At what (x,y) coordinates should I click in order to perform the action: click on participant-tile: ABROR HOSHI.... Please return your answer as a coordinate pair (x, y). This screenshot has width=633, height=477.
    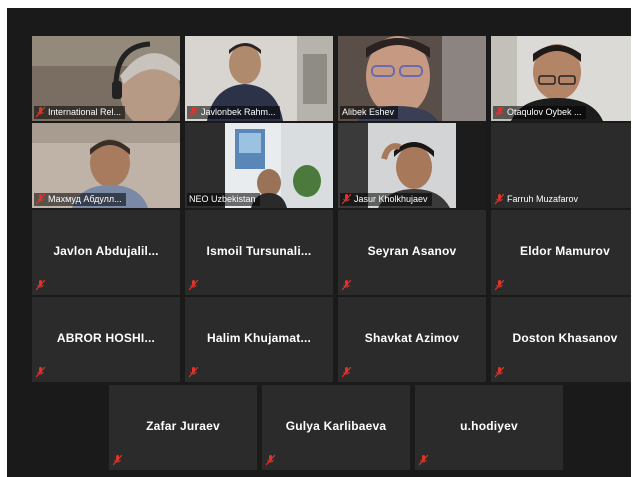
    Looking at the image, I should click on (106, 339).